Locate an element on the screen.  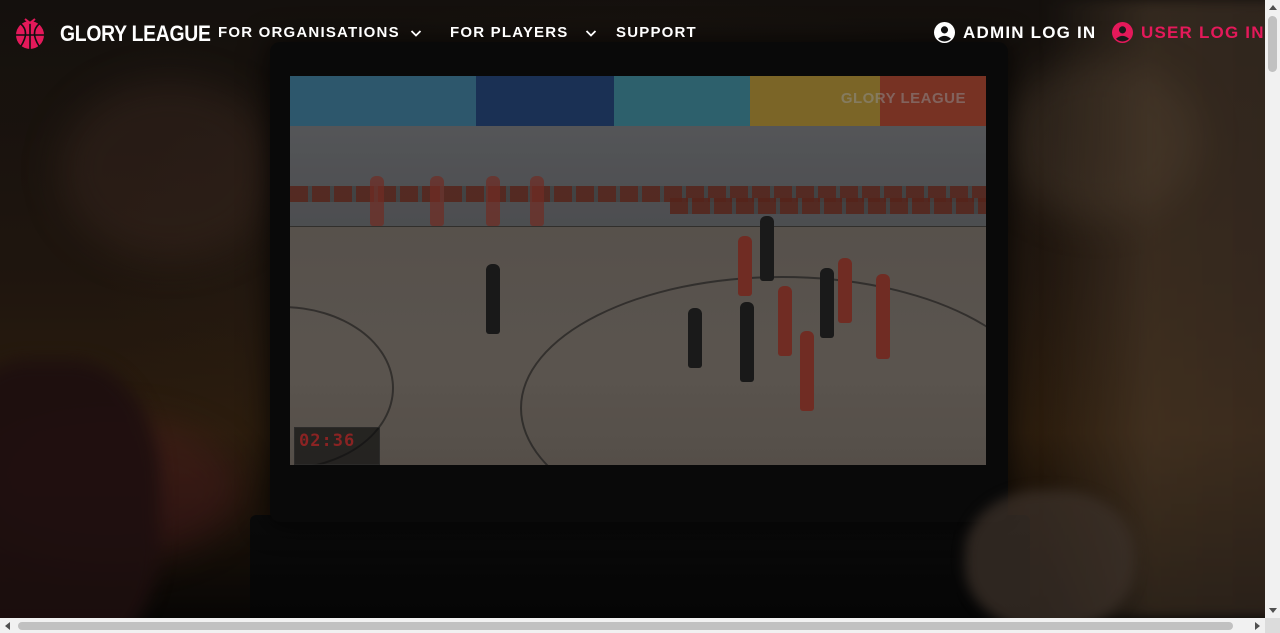
nav-for-organisations: FOR ORGANISATIONS is located at coordinates (320, 32).